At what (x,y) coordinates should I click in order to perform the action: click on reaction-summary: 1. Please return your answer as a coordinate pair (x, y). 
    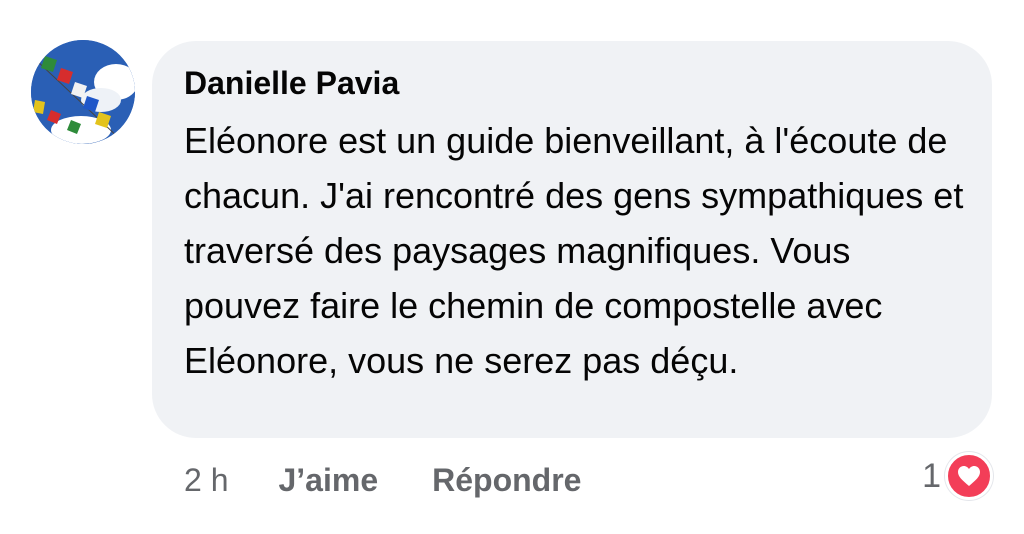
    Looking at the image, I should click on (957, 476).